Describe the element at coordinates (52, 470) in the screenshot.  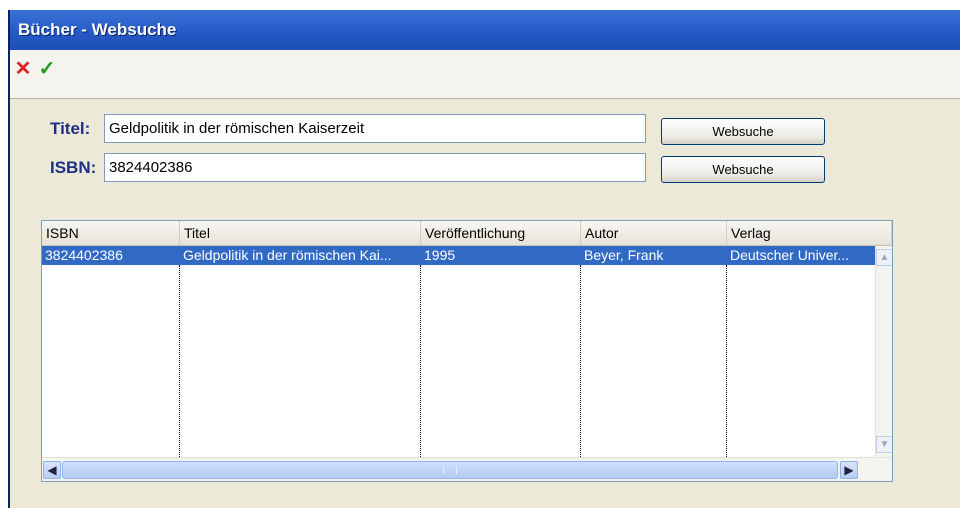
I see `scroll-left-icon: ◀` at that location.